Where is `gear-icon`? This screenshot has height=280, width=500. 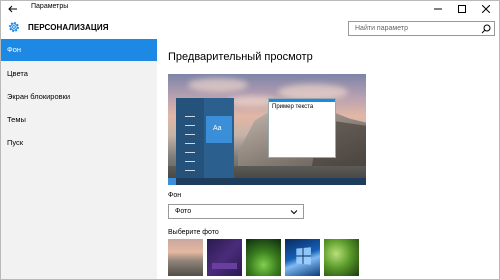
gear-icon is located at coordinates (14, 27).